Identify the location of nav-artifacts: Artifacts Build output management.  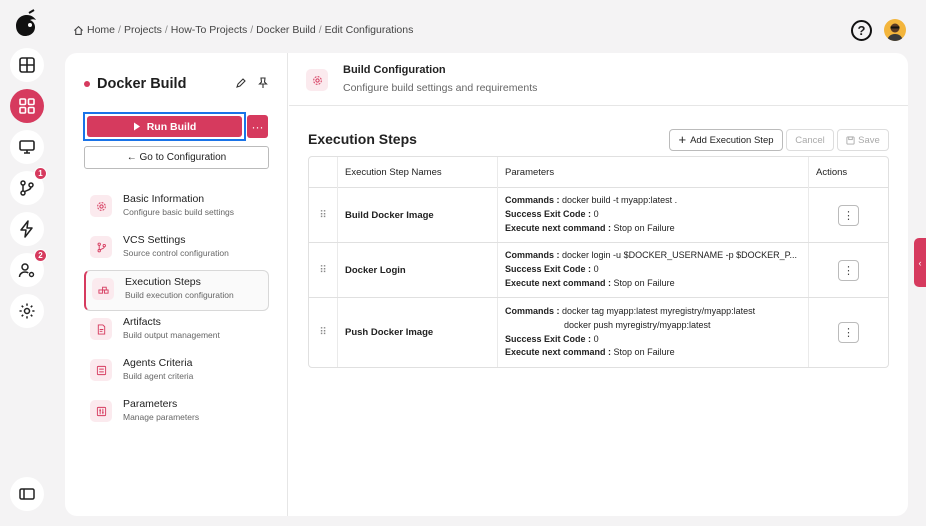
(176, 331).